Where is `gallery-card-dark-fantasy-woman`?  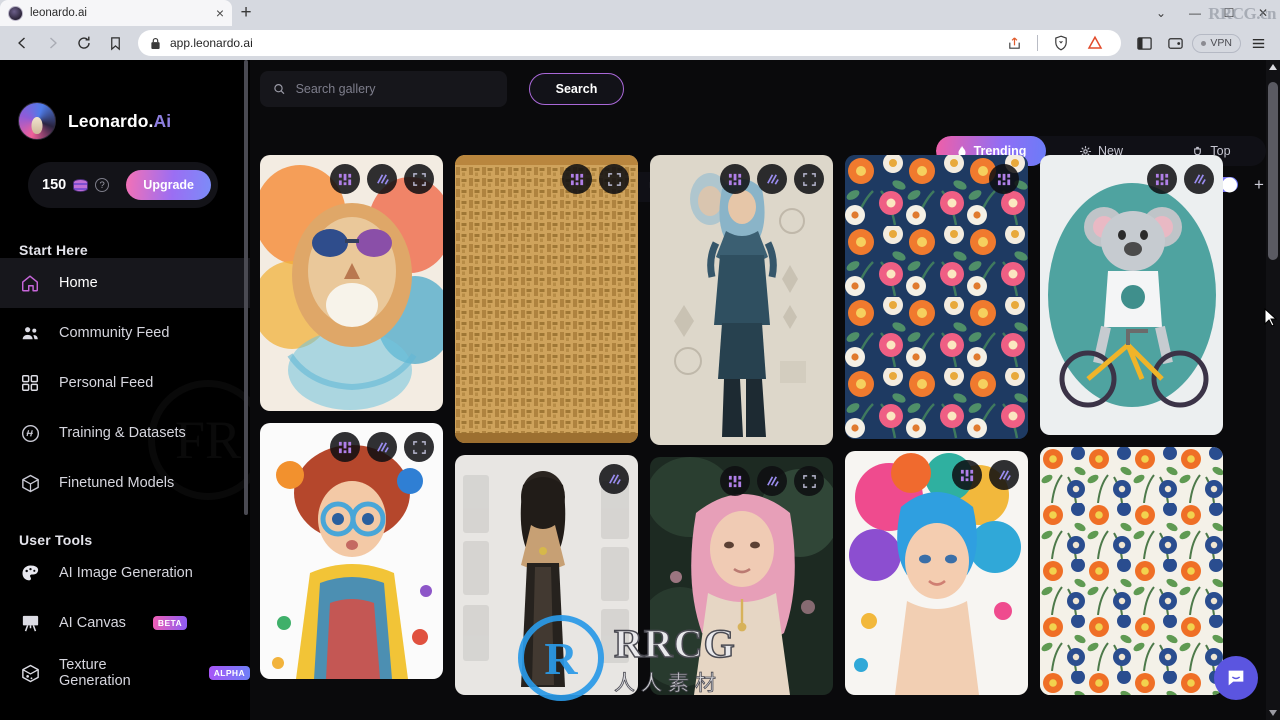
gallery-card-dark-fantasy-woman is located at coordinates (546, 575).